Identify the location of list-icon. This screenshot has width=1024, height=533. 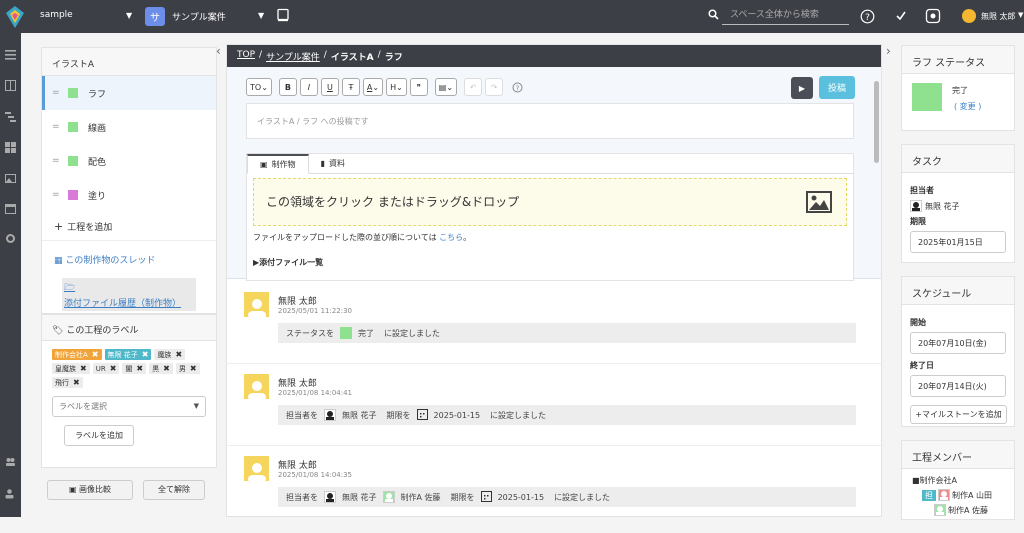
(10, 54).